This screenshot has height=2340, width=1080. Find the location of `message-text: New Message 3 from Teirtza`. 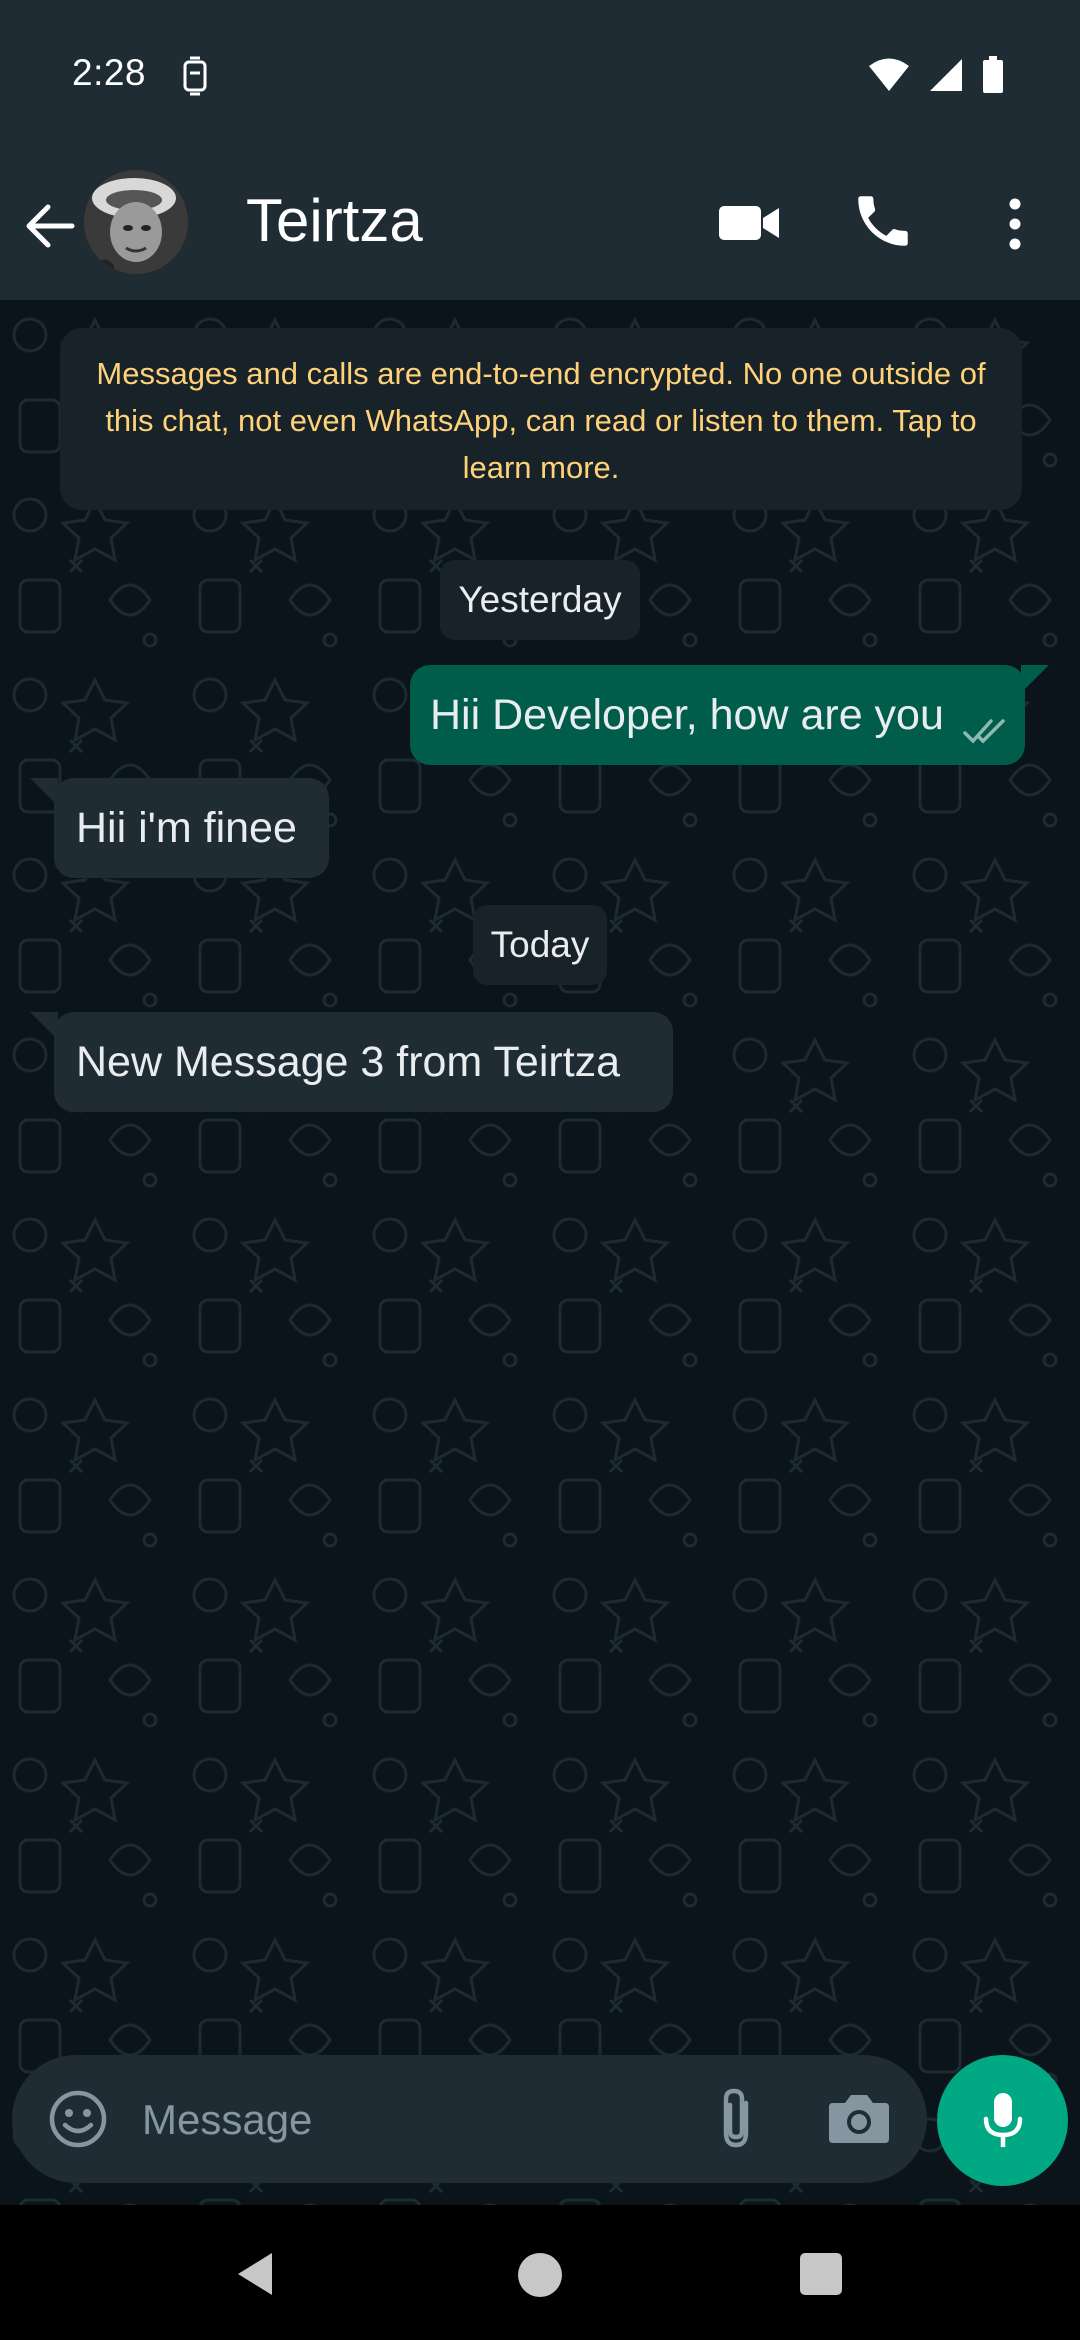

message-text: New Message 3 from Teirtza is located at coordinates (348, 1061).